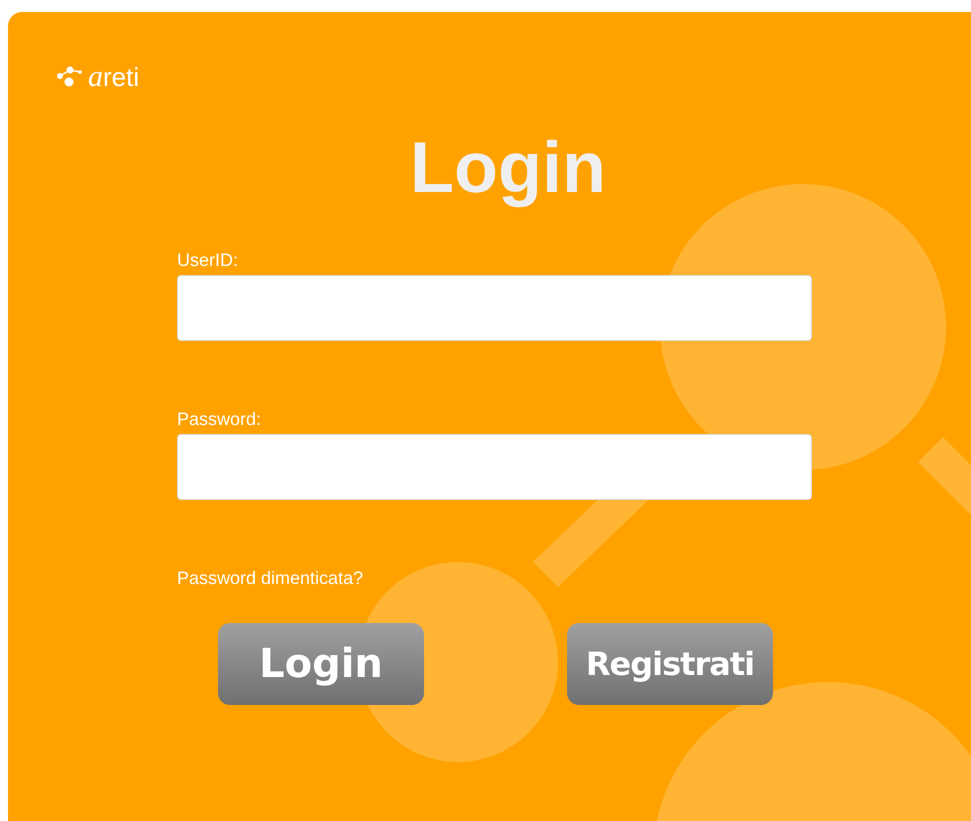 This screenshot has width=971, height=821. I want to click on field-label: Password:, so click(219, 419).